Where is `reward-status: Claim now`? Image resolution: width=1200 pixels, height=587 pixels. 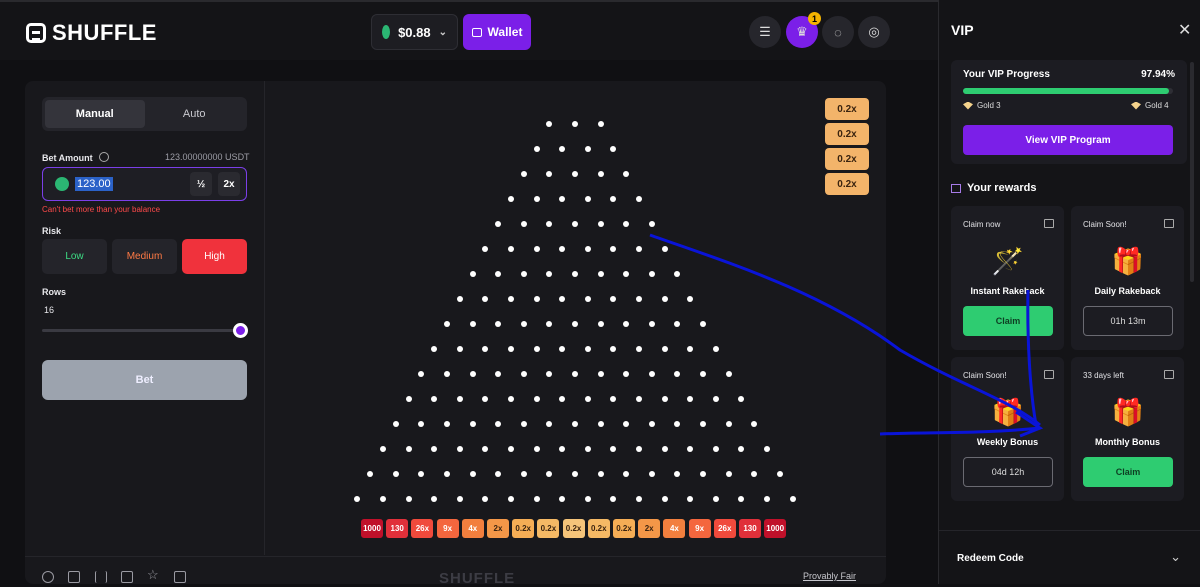
reward-status: Claim now is located at coordinates (982, 224).